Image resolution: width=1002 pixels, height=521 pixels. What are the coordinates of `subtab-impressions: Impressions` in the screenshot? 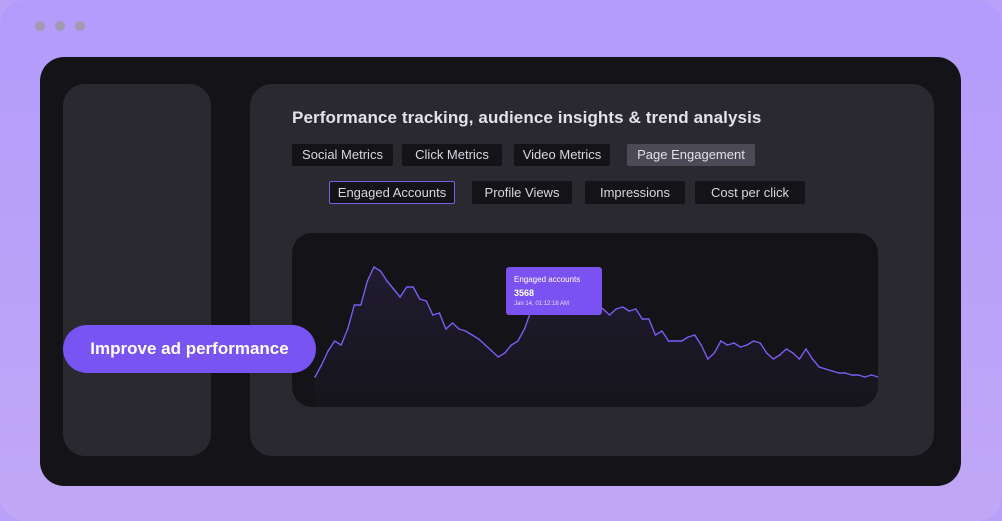 It's located at (635, 192).